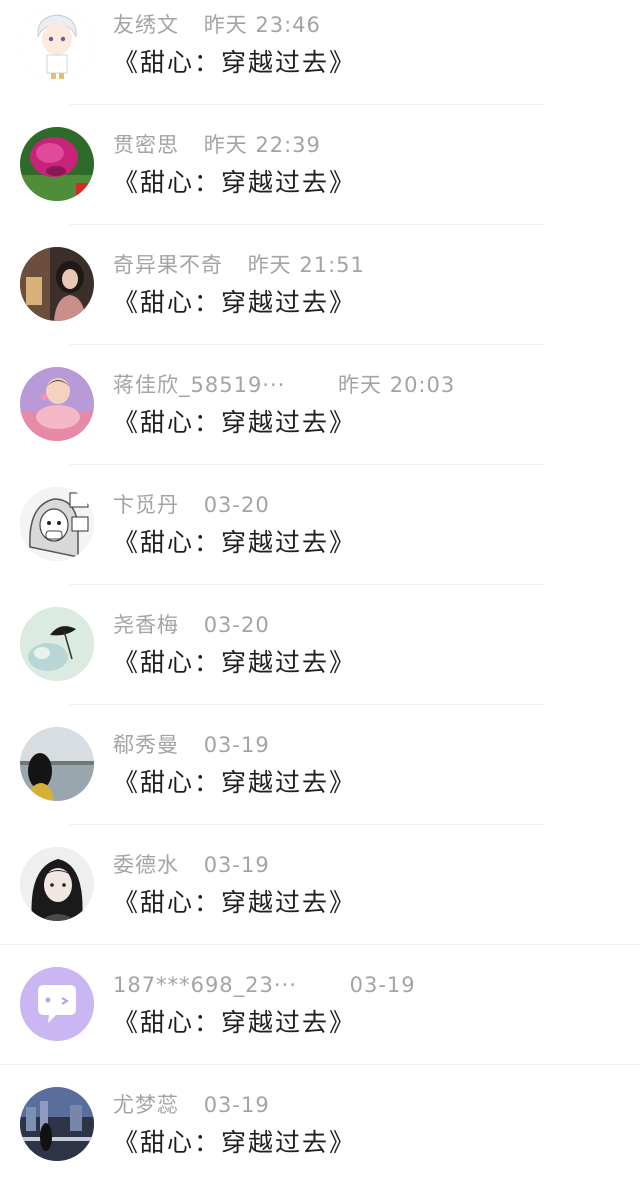 This screenshot has width=640, height=1192. I want to click on flower-avatar-icon, so click(57, 164).